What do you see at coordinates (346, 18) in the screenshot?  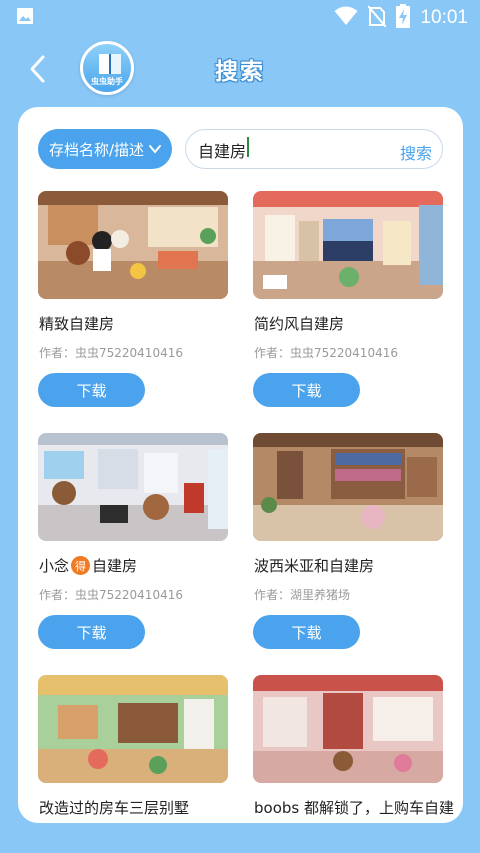 I see `wifi-icon` at bounding box center [346, 18].